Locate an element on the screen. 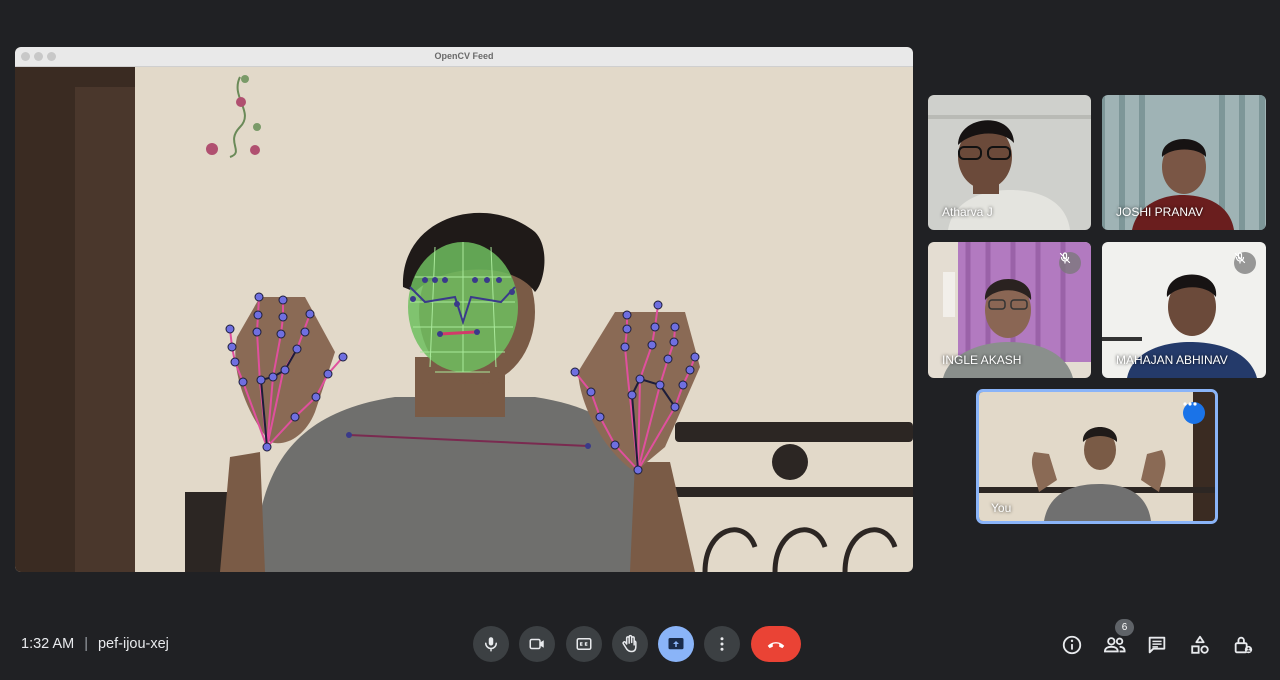 This screenshot has height=680, width=1280. participant-name: Atharva J is located at coordinates (967, 212).